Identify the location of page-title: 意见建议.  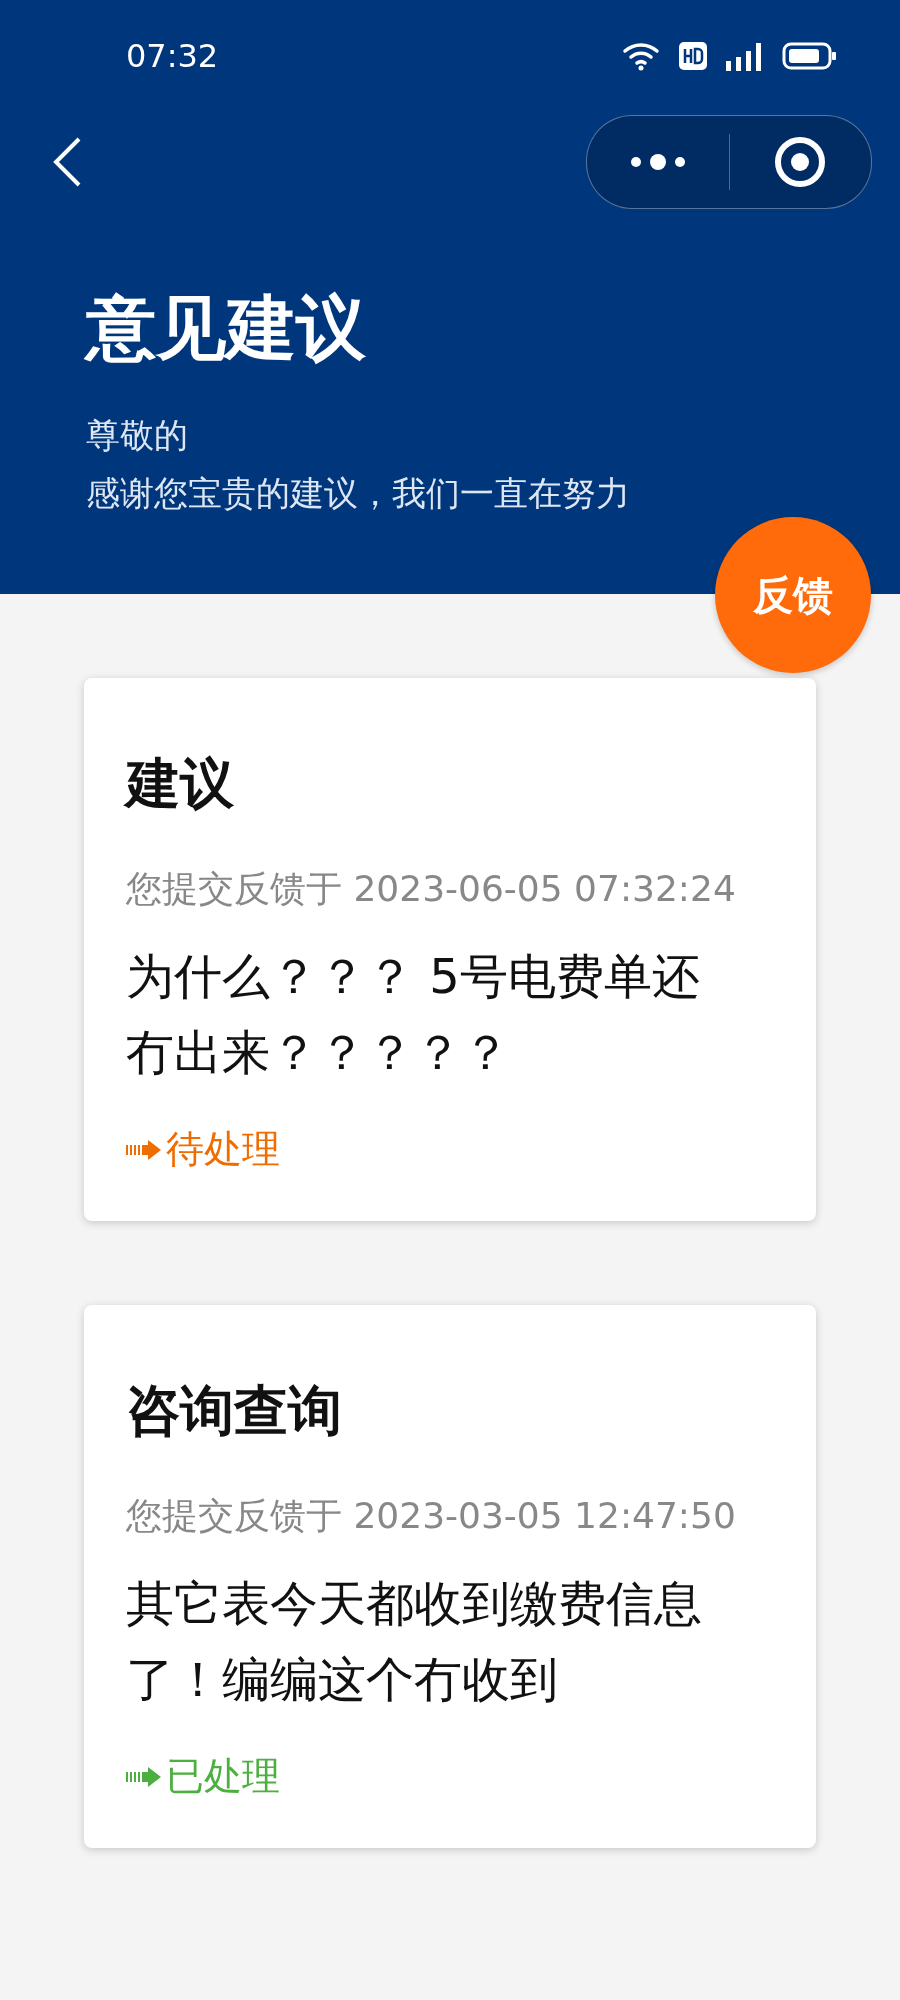
(226, 328).